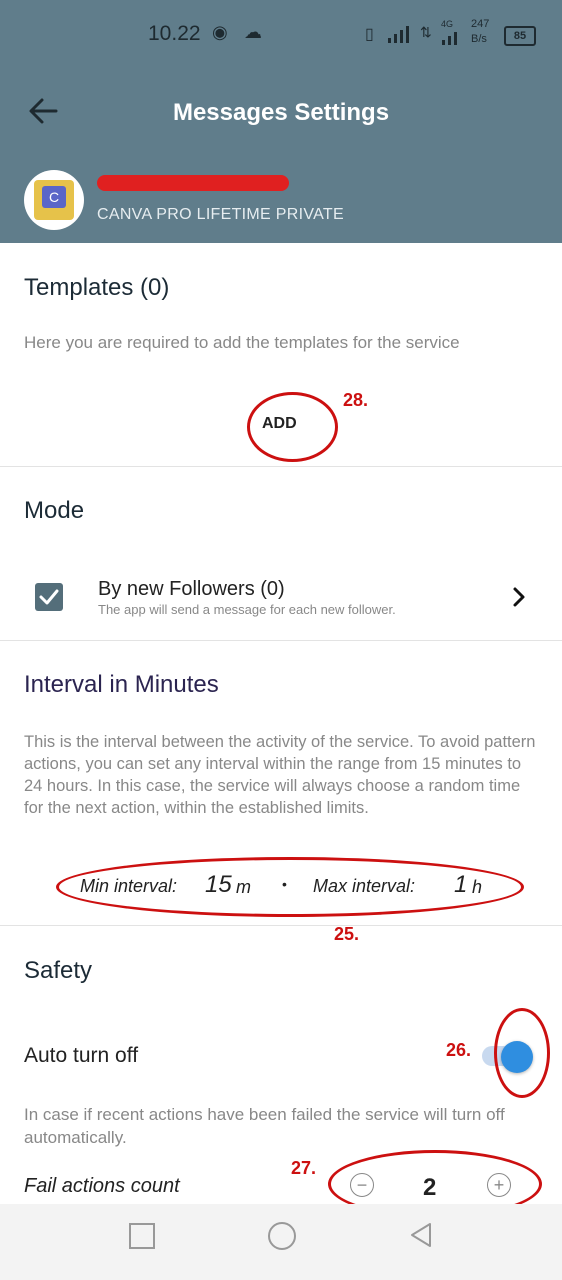  I want to click on mode-checkbox, so click(49, 597).